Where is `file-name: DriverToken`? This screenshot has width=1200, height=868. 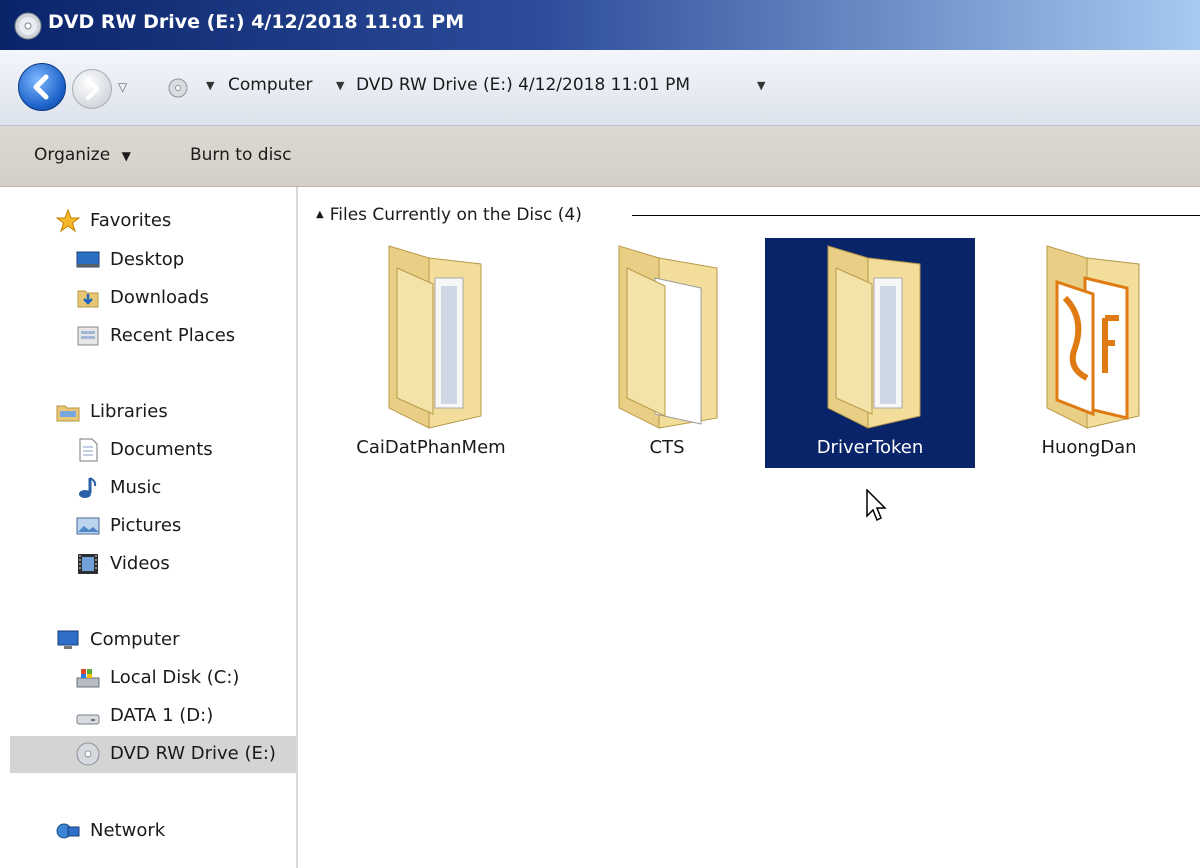
file-name: DriverToken is located at coordinates (870, 447).